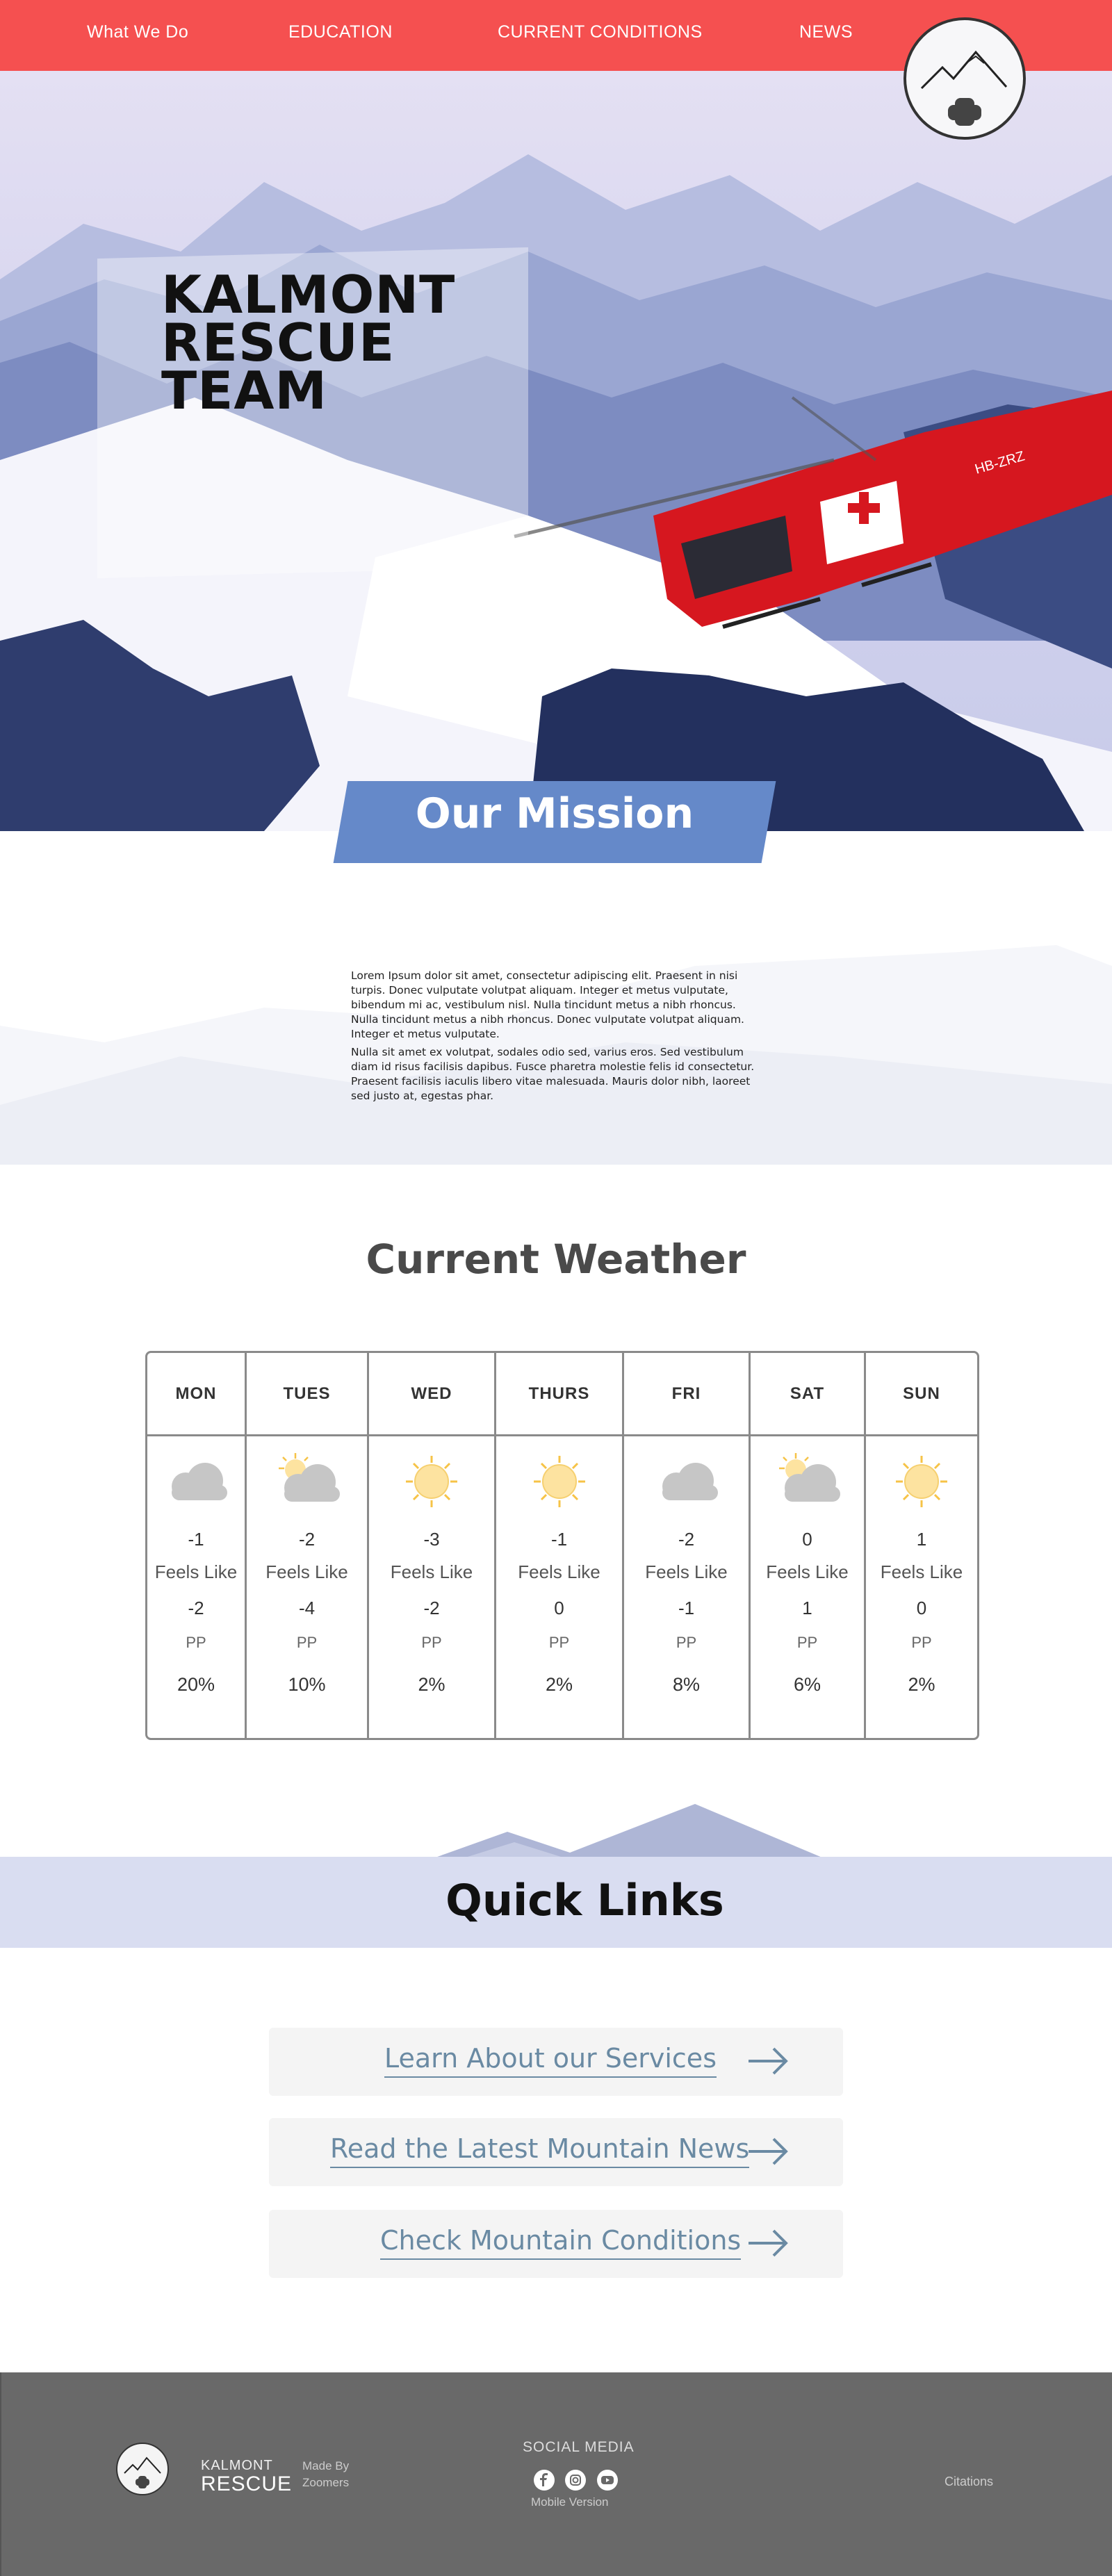 The width and height of the screenshot is (1112, 2576). What do you see at coordinates (921, 1539) in the screenshot?
I see `temperature: 1` at bounding box center [921, 1539].